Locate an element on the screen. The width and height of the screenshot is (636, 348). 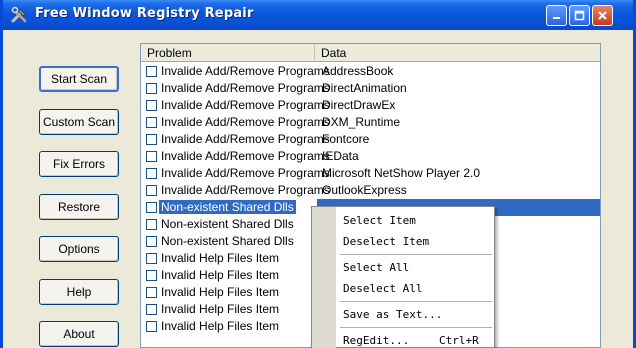
start-scan-button: Start Scan is located at coordinates (79, 79).